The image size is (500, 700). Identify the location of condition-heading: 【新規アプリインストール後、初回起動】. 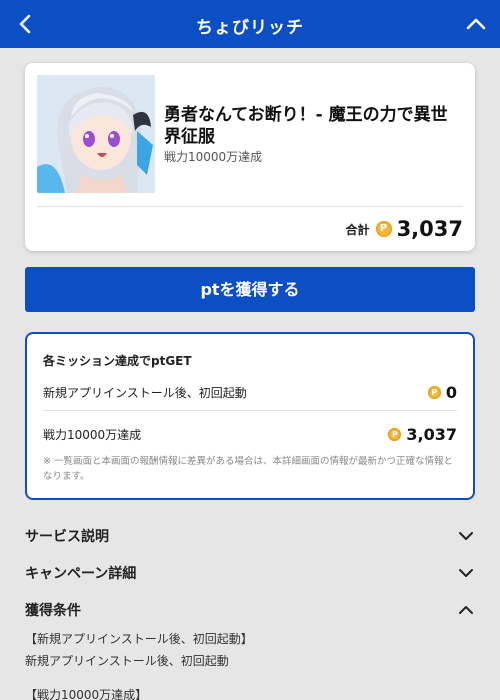
(139, 639).